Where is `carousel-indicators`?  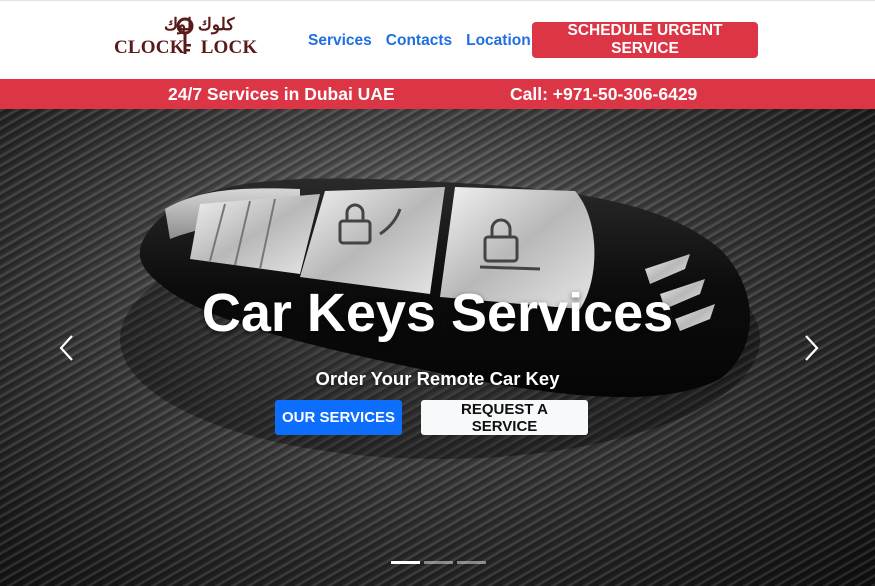 carousel-indicators is located at coordinates (438, 562).